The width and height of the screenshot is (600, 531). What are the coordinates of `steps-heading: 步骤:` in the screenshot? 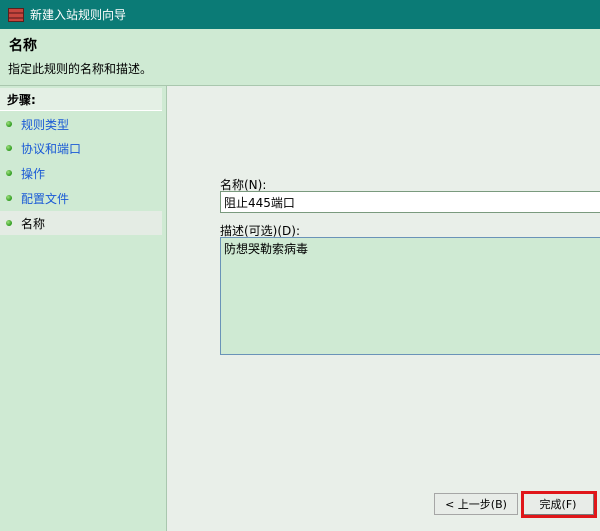 It's located at (81, 99).